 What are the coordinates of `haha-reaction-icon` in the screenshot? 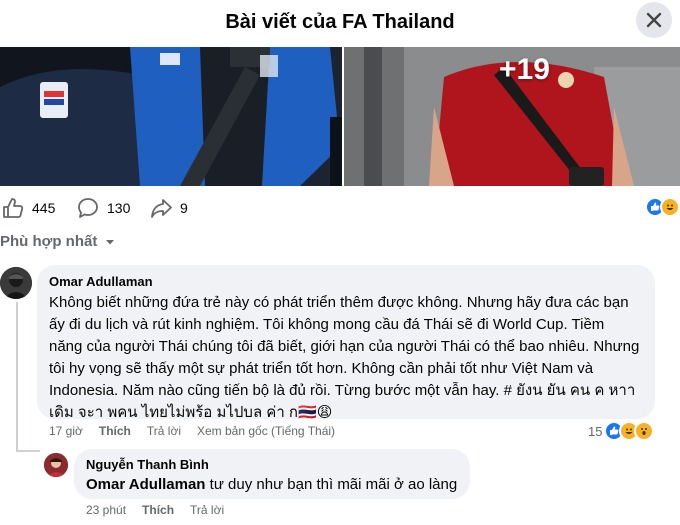 It's located at (670, 207).